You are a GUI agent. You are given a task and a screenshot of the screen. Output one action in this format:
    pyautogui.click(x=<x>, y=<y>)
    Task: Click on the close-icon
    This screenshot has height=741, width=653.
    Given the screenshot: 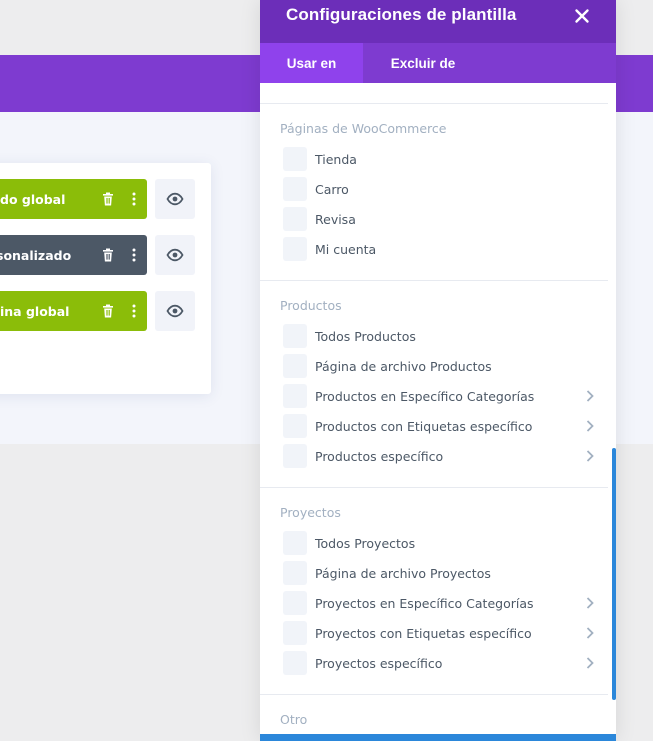 What is the action you would take?
    pyautogui.click(x=582, y=16)
    